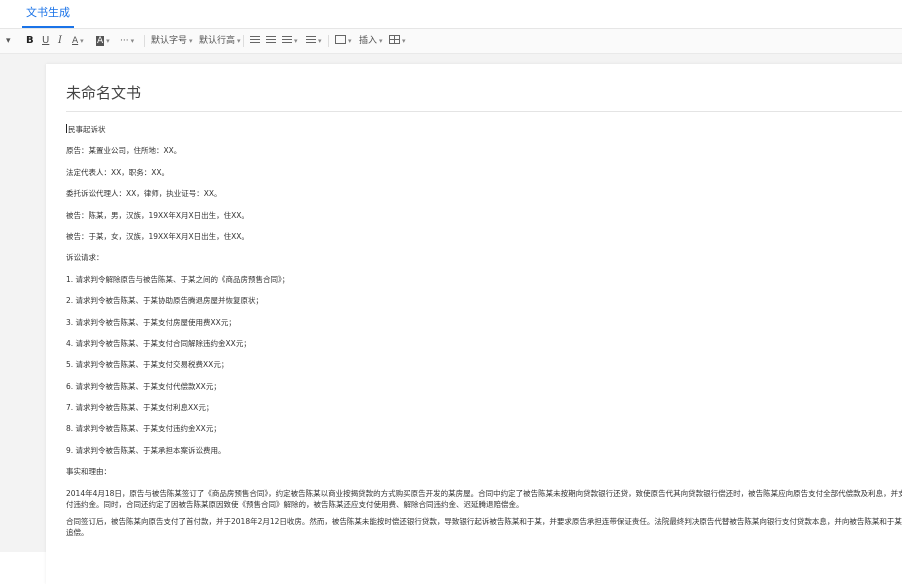 The height and width of the screenshot is (584, 902). What do you see at coordinates (8, 41) in the screenshot?
I see `toolbar-collapse-icon: ▾` at bounding box center [8, 41].